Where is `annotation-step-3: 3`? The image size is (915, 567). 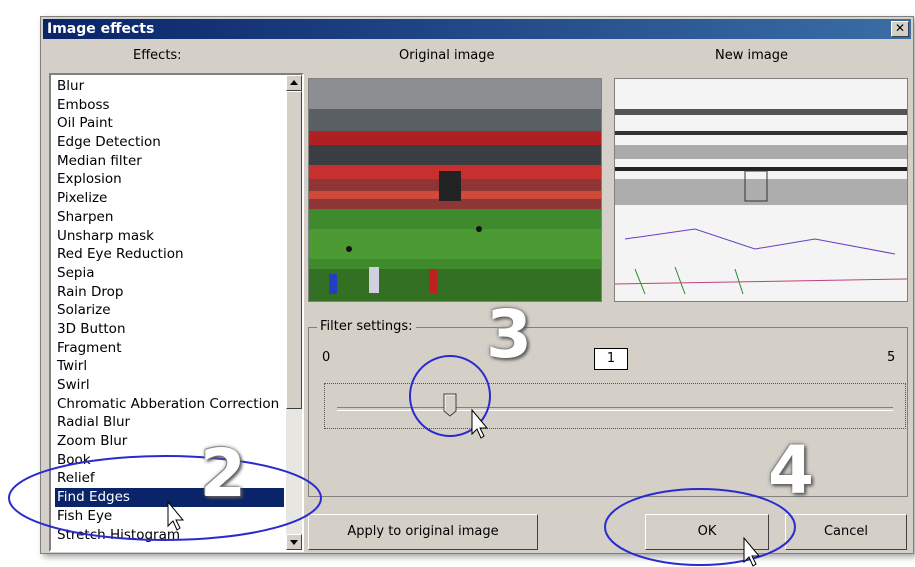 annotation-step-3: 3 is located at coordinates (509, 334).